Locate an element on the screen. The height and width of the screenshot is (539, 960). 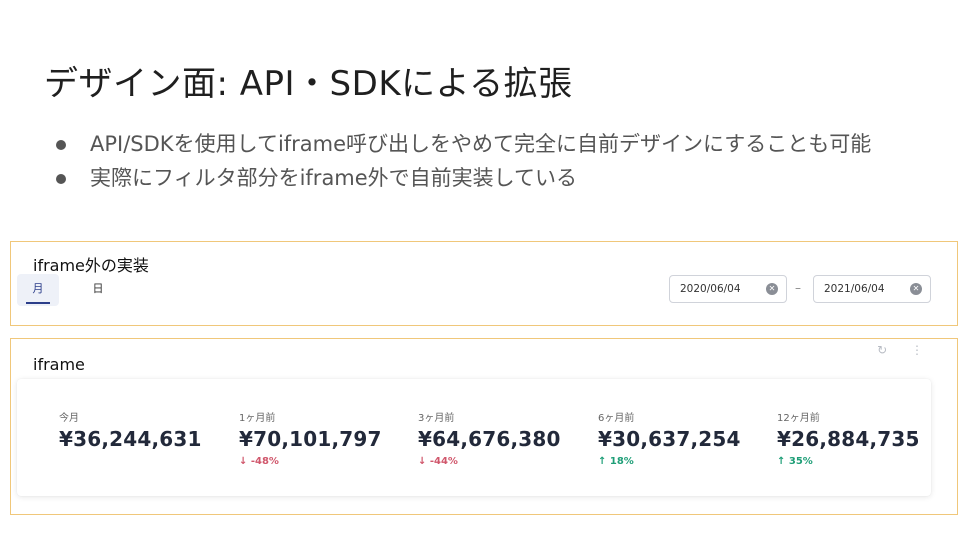
kpi-change: ↑ 35% is located at coordinates (795, 461).